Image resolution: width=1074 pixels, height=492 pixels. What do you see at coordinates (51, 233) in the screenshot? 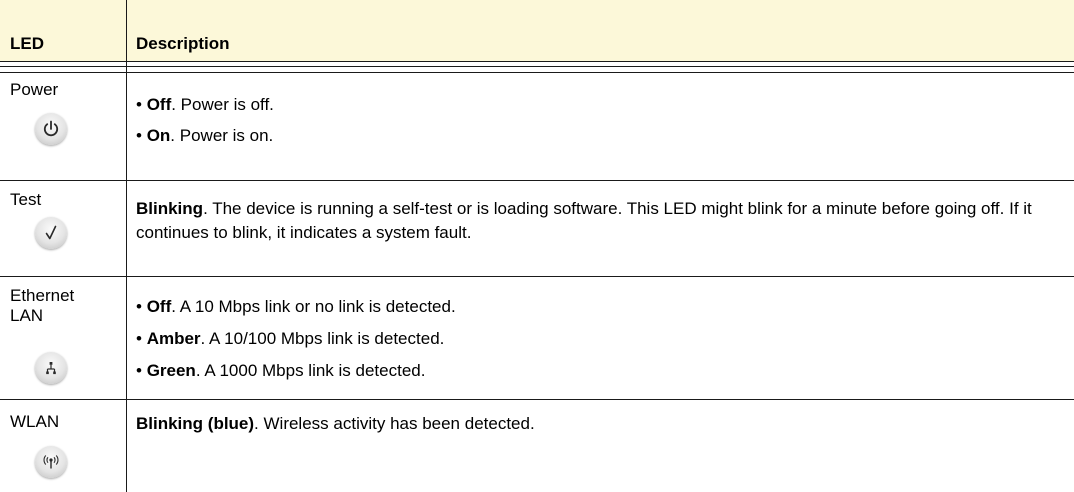
I see `checkmark-icon` at bounding box center [51, 233].